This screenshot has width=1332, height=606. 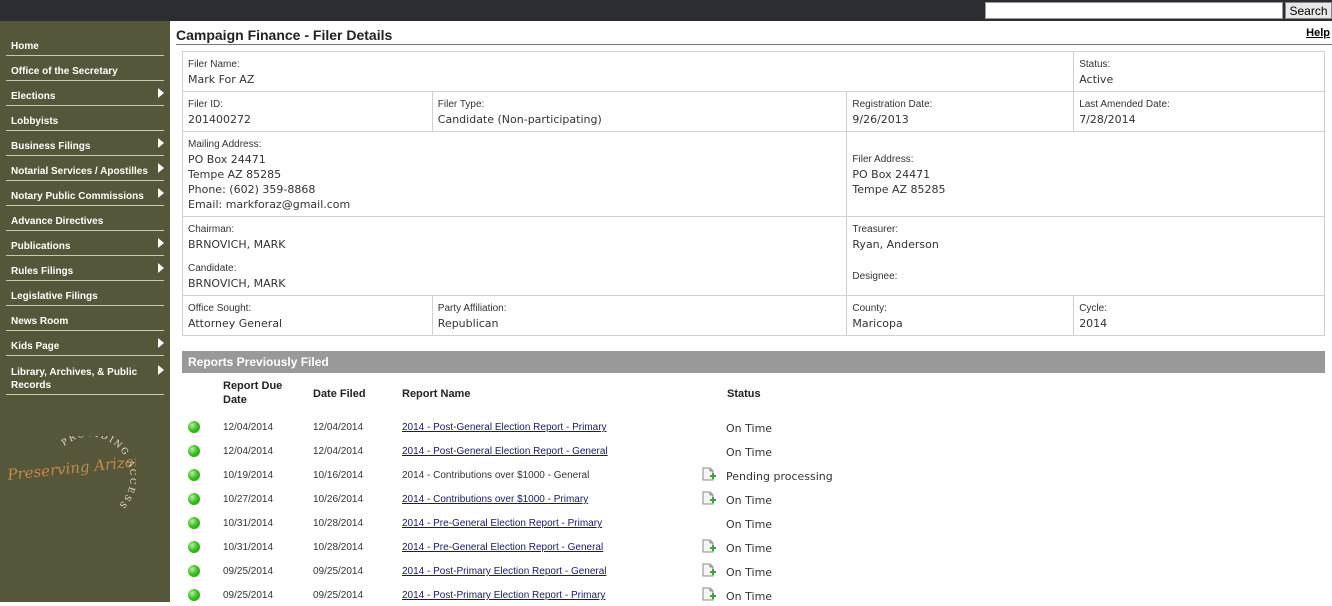 I want to click on sidebar-item-library-archives: Library, Archives, & Public Records, so click(x=85, y=375).